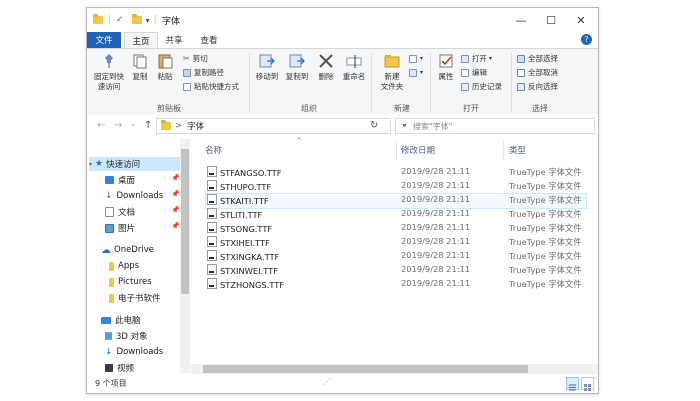 Image resolution: width=700 pixels, height=401 pixels. What do you see at coordinates (126, 336) in the screenshot?
I see `nav-3d-objects: 3D 对象` at bounding box center [126, 336].